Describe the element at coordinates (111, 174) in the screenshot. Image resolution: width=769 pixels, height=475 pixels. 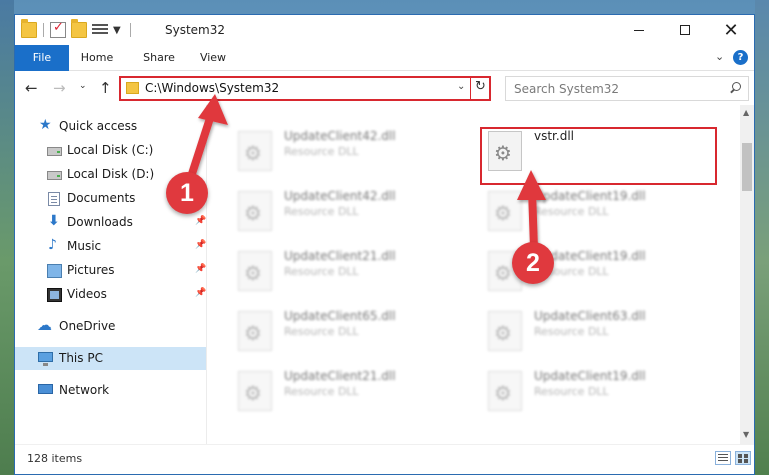
I see `sidebar-item-label: Local Disk (D:)` at that location.